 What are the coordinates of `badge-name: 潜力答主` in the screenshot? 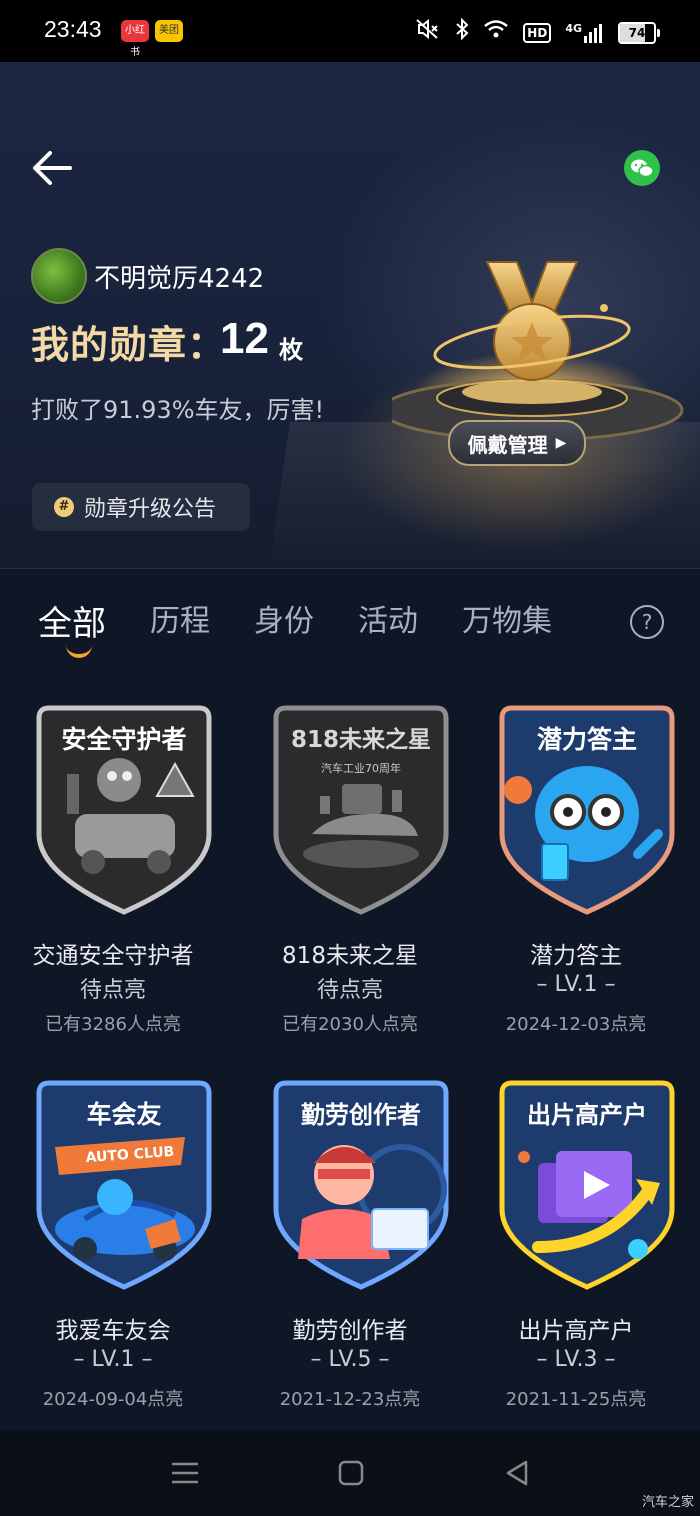 It's located at (576, 956).